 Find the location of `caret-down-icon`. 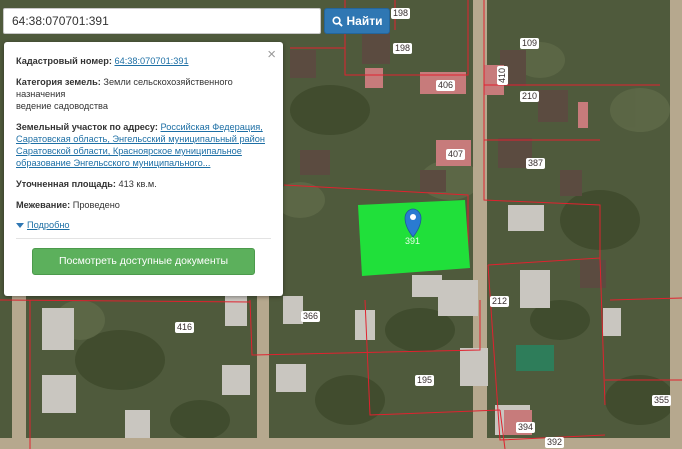

caret-down-icon is located at coordinates (20, 225).